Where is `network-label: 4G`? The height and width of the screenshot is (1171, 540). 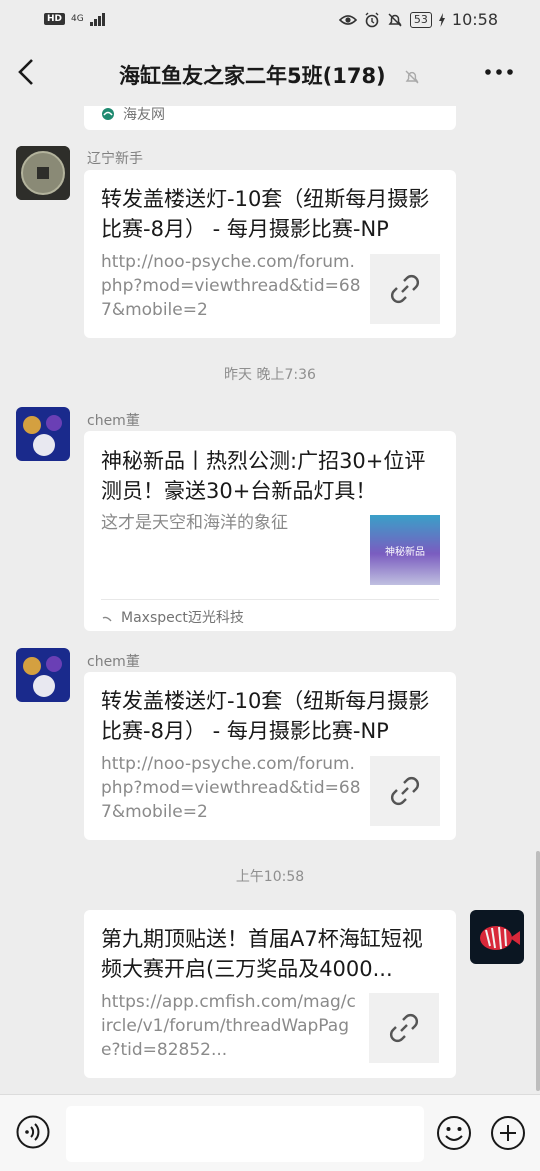 network-label: 4G is located at coordinates (77, 18).